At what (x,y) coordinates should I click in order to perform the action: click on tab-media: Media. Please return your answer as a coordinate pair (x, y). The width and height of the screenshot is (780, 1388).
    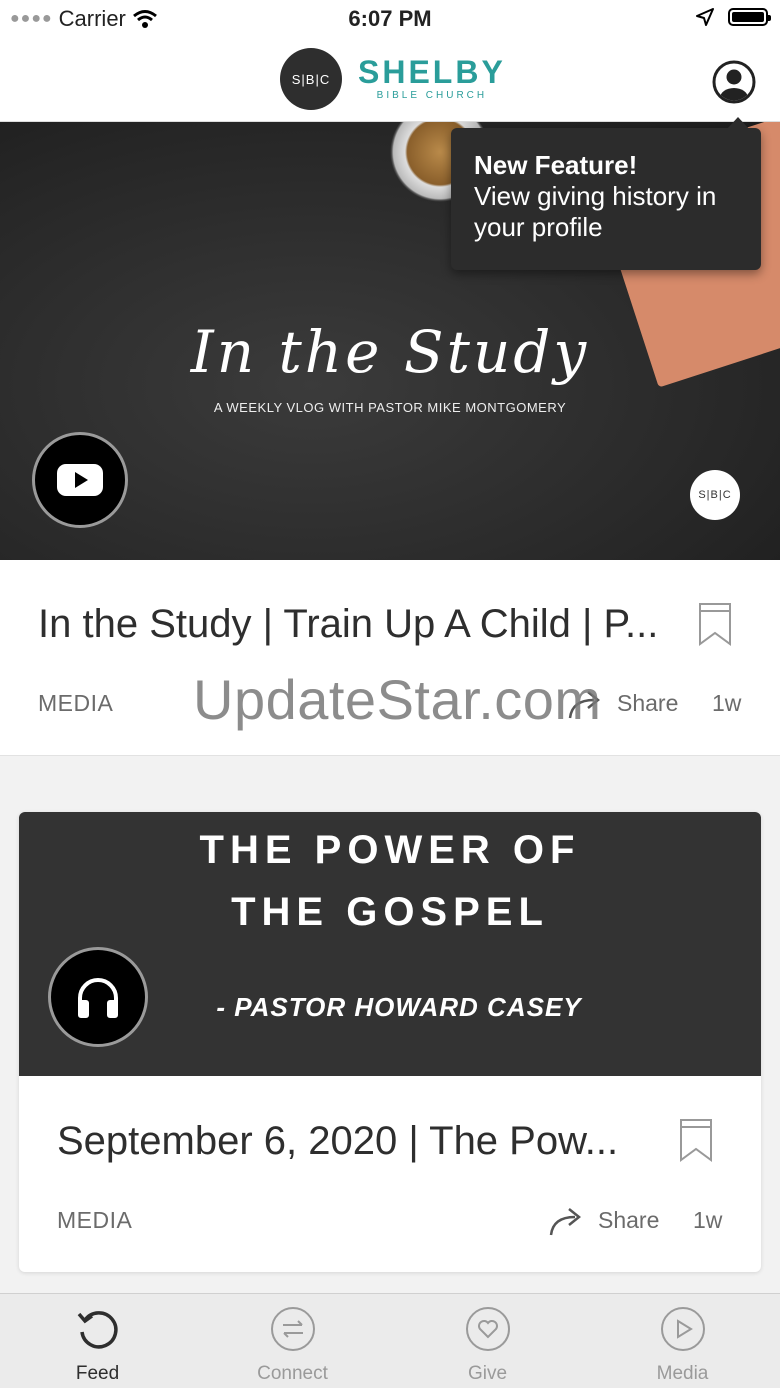
    Looking at the image, I should click on (682, 1341).